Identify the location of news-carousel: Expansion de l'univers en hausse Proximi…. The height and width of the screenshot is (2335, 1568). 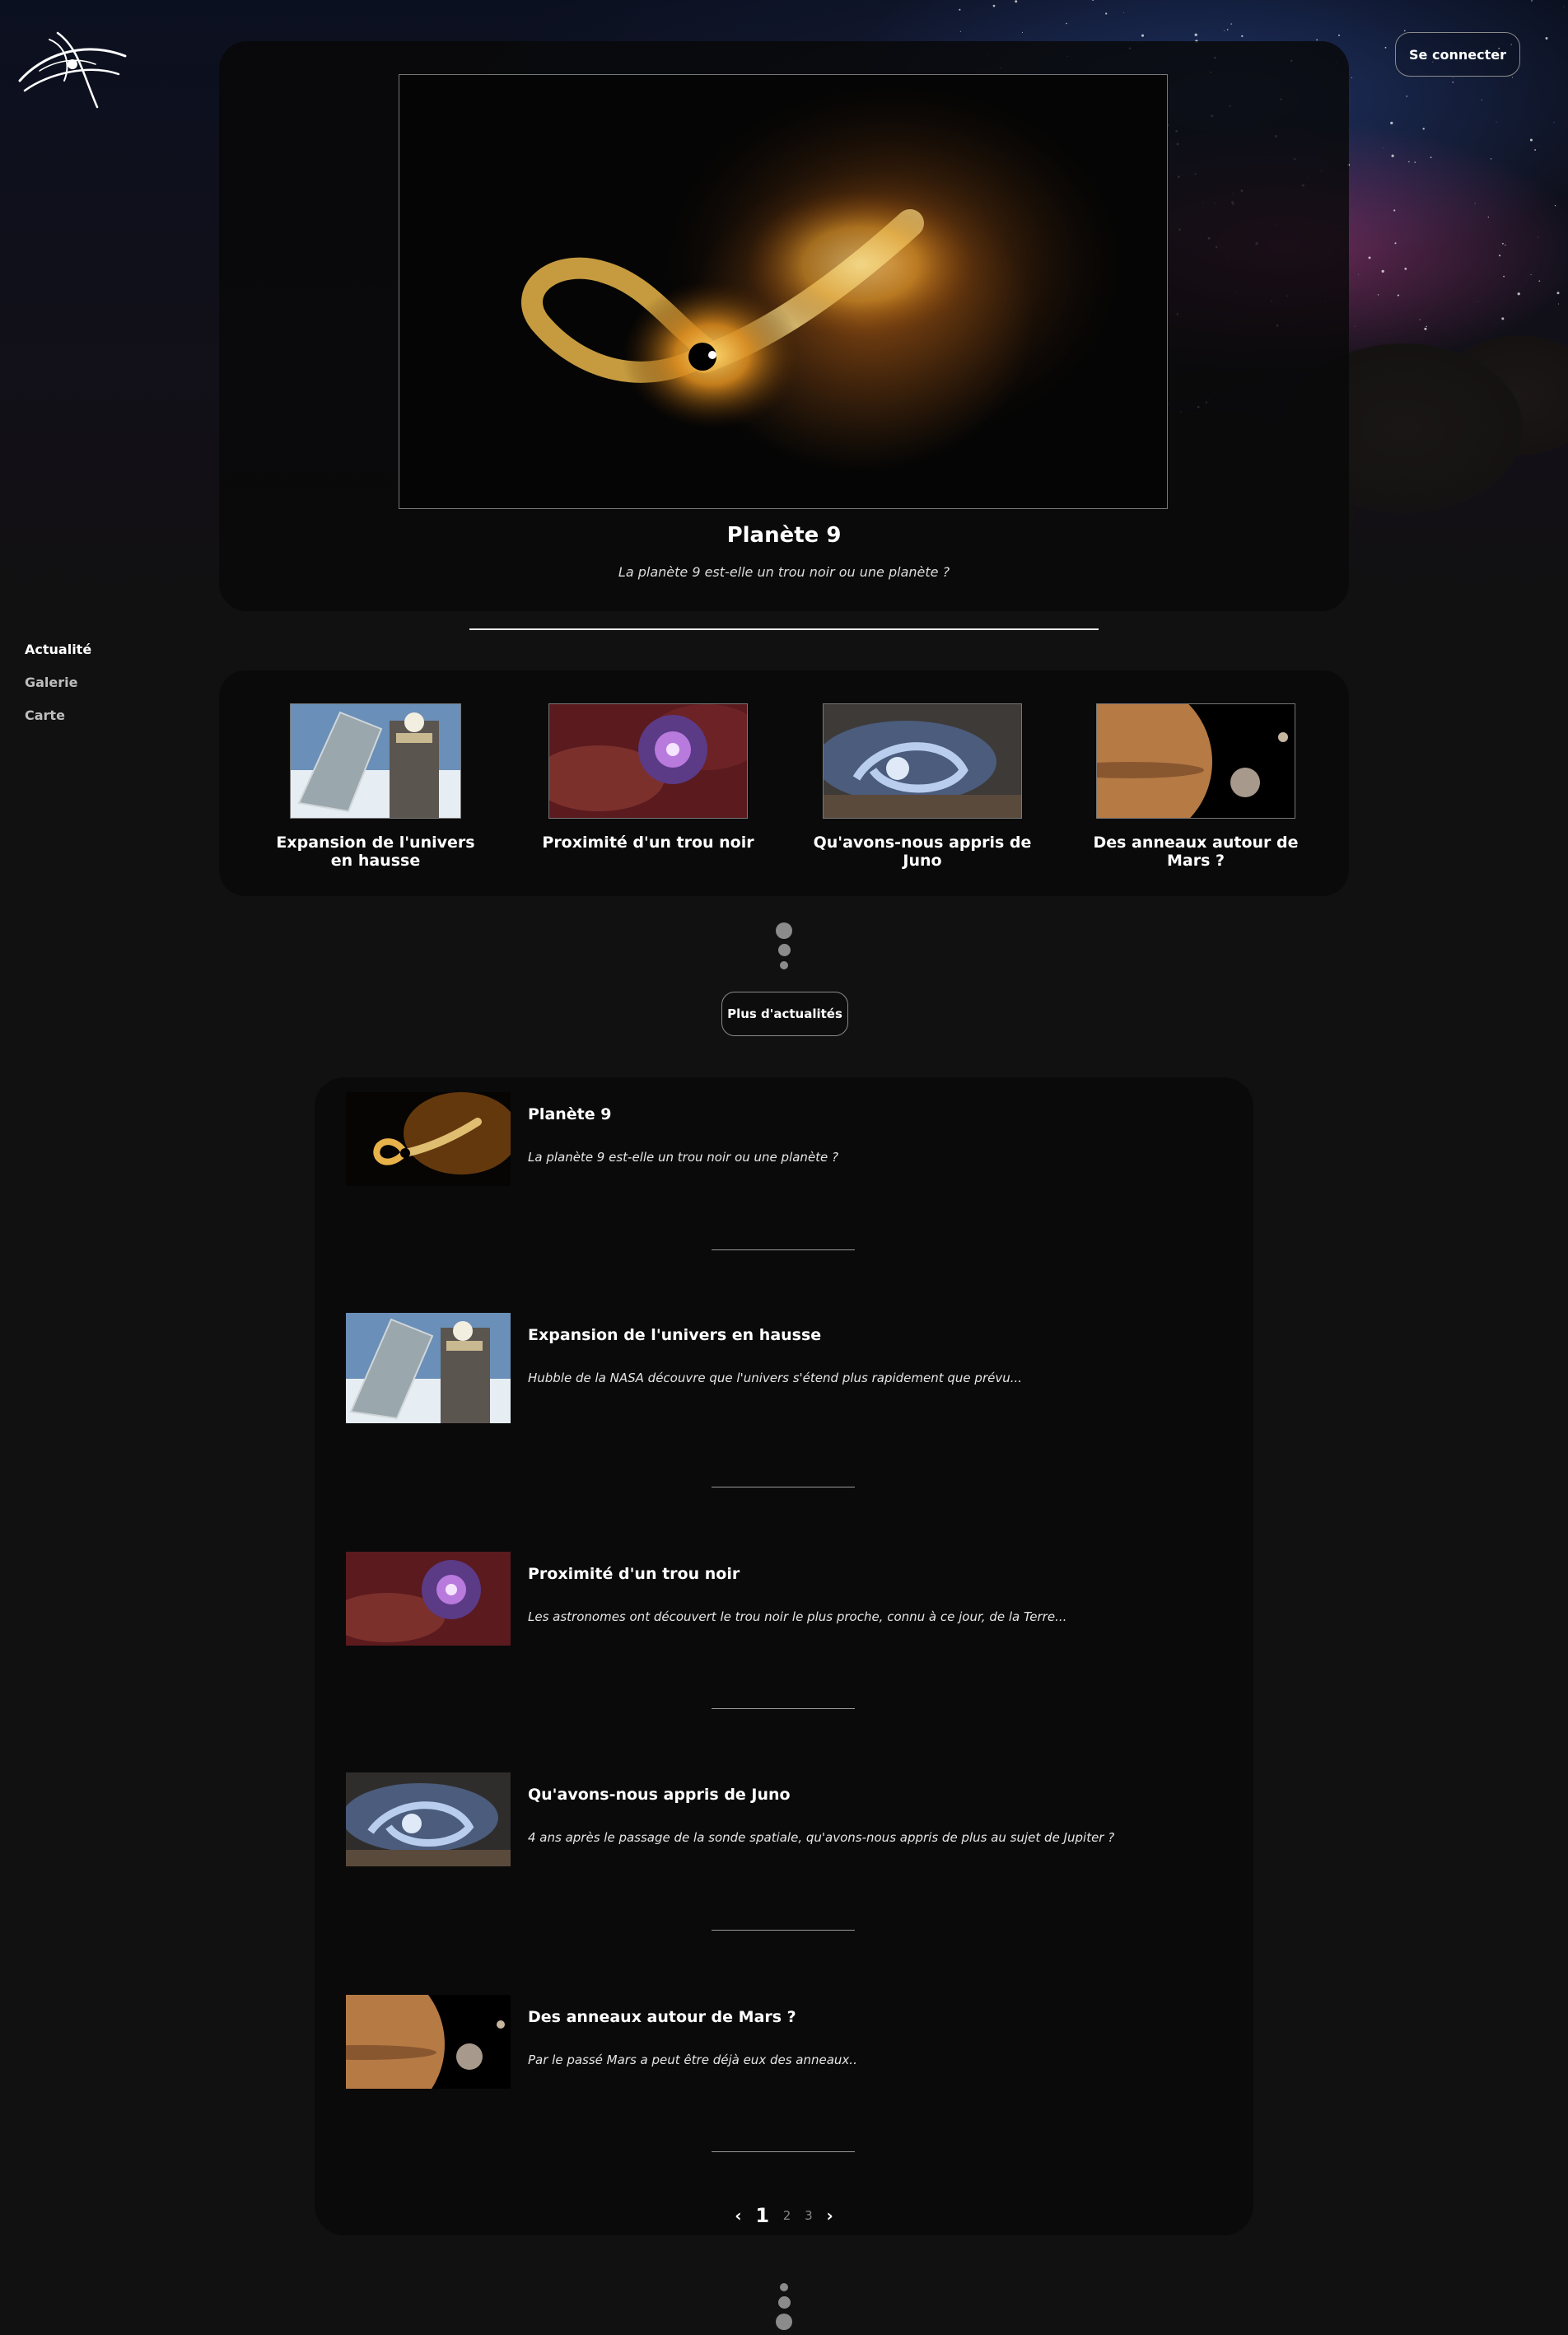
(784, 783).